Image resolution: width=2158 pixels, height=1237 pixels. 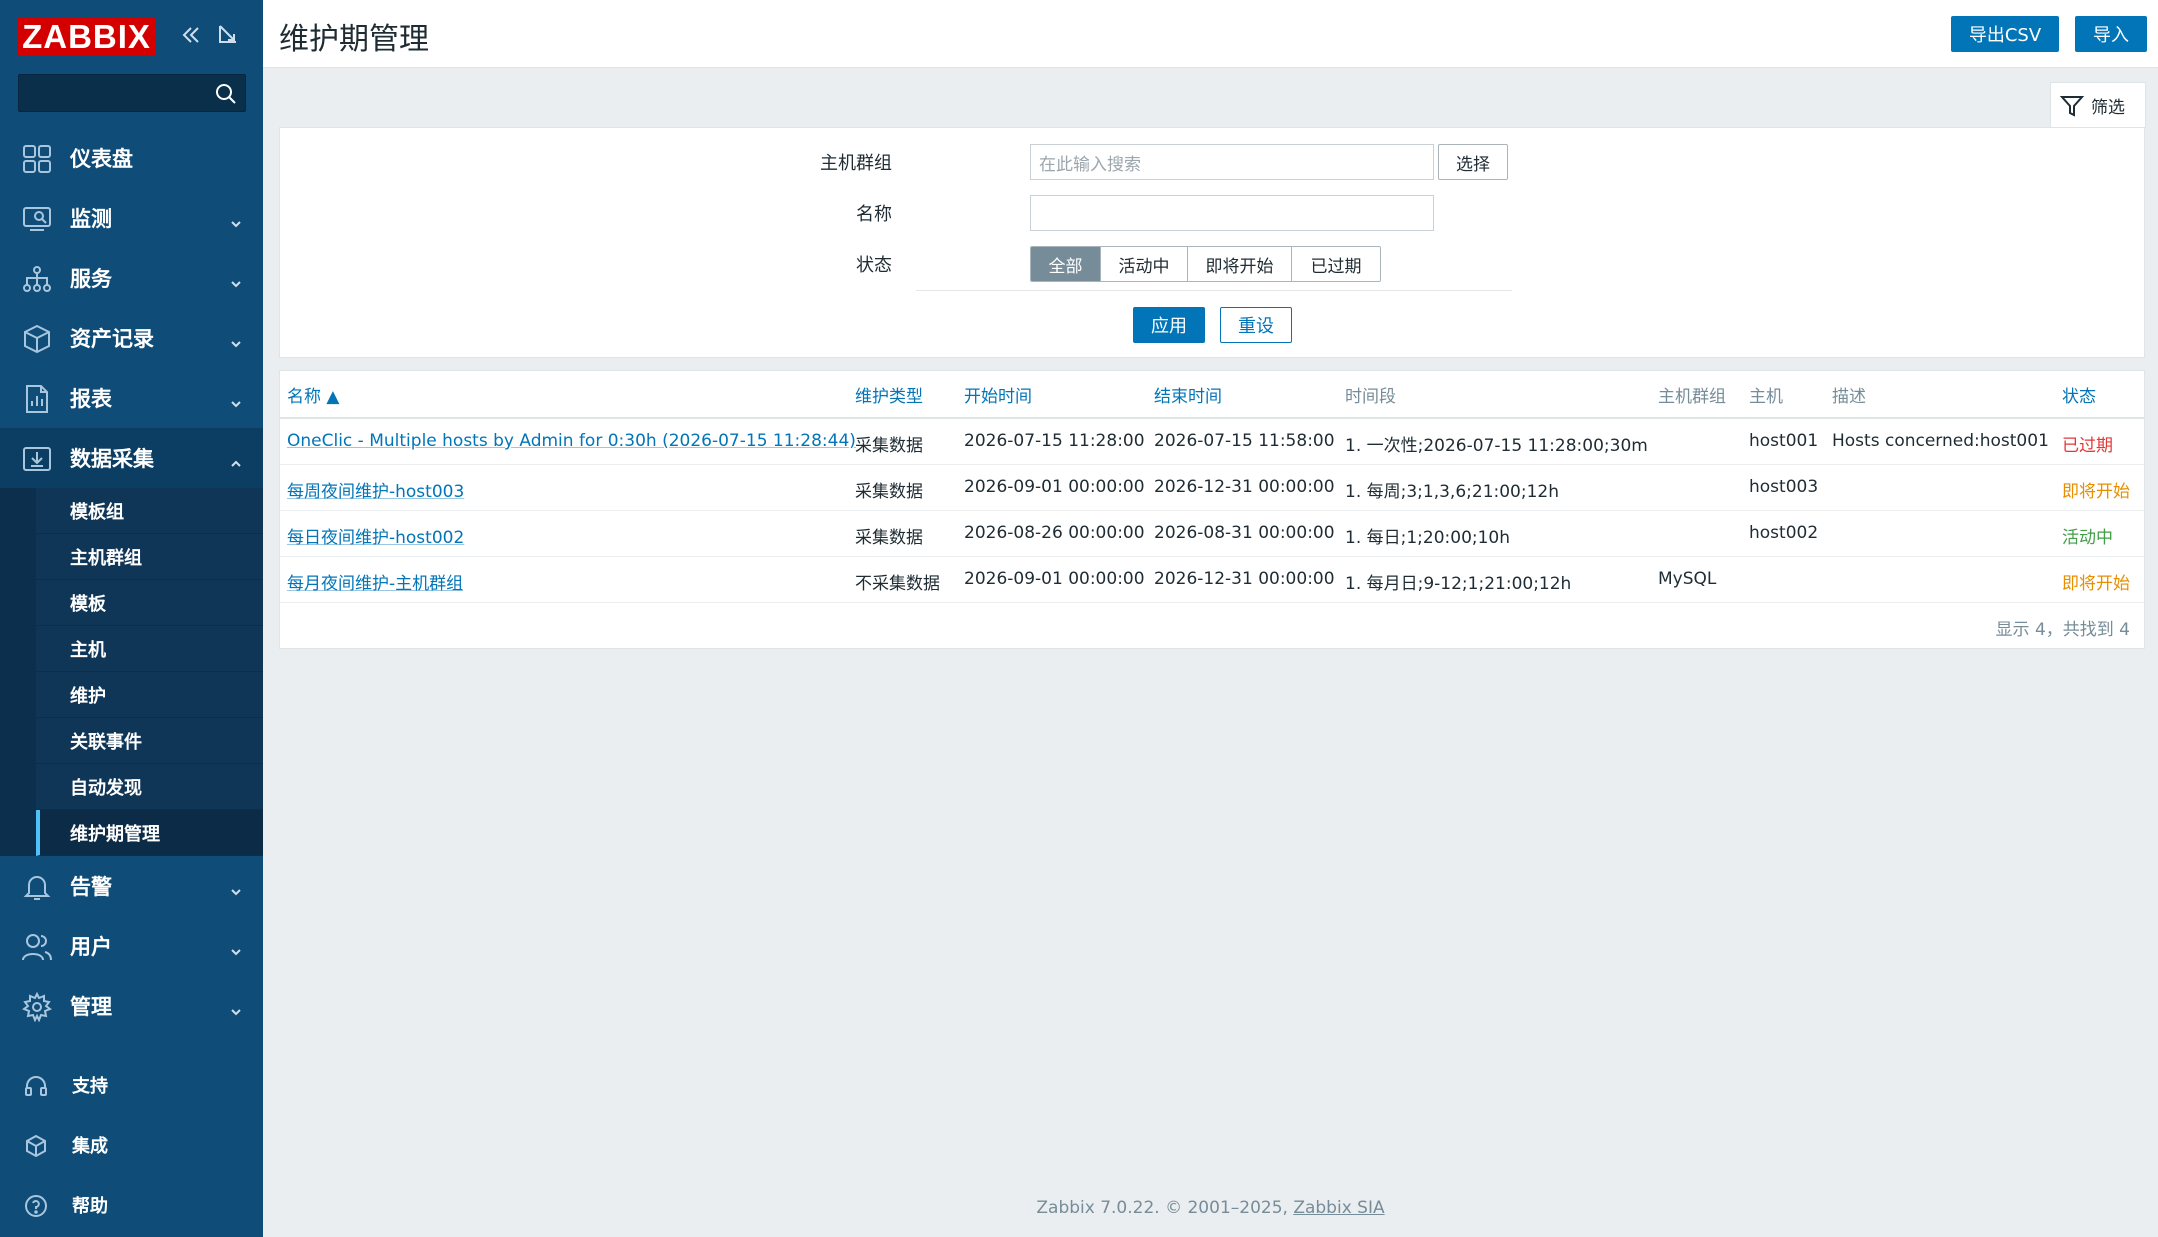 I want to click on status-badge: 即将开始, so click(x=2096, y=492).